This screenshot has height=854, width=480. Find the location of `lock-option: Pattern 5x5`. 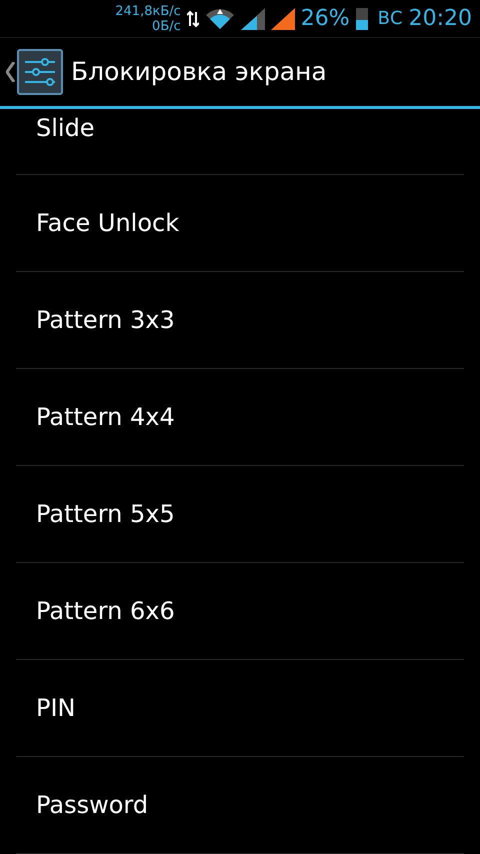

lock-option: Pattern 5x5 is located at coordinates (240, 514).